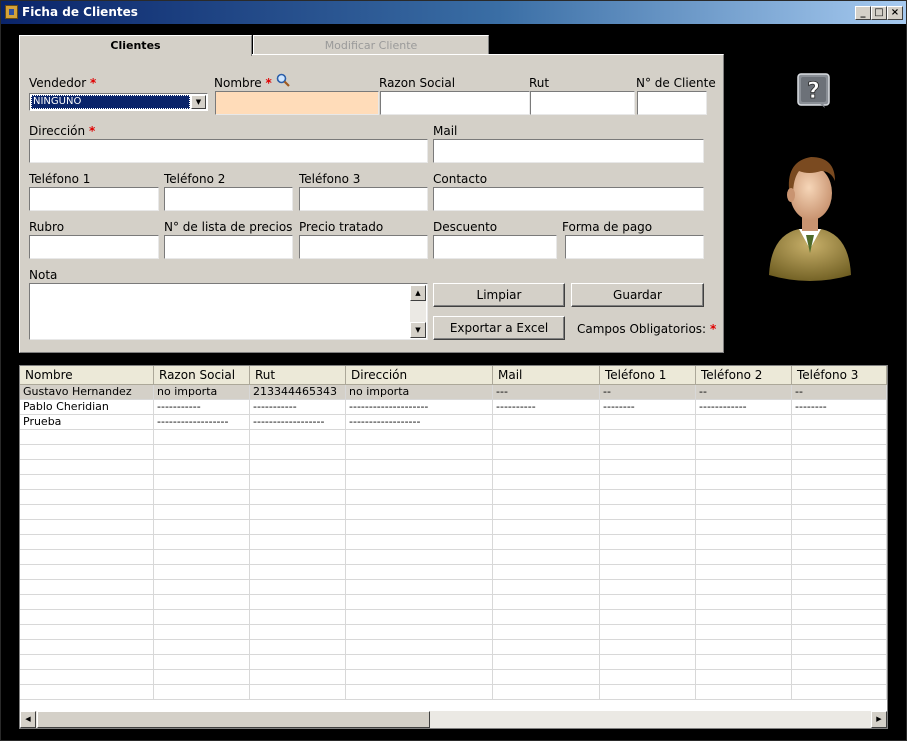  I want to click on table-cell: ---, so click(546, 392).